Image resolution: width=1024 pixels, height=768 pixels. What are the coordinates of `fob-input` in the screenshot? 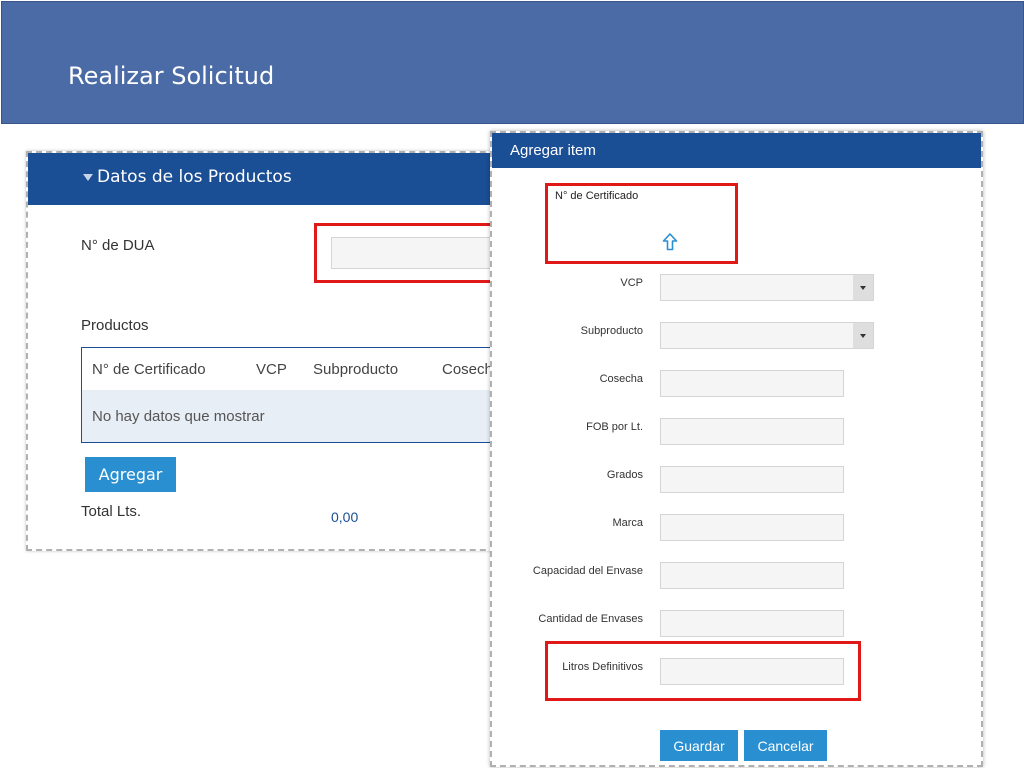 It's located at (752, 431).